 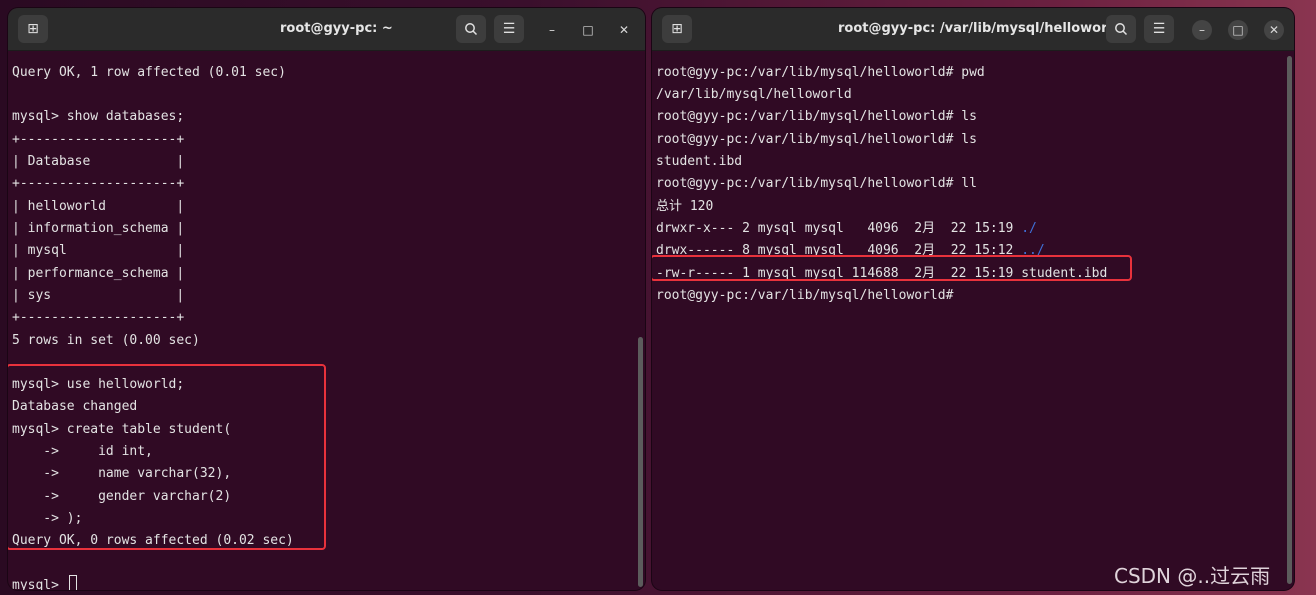 I want to click on terminal-prompt-line: mysql>, so click(x=44, y=582).